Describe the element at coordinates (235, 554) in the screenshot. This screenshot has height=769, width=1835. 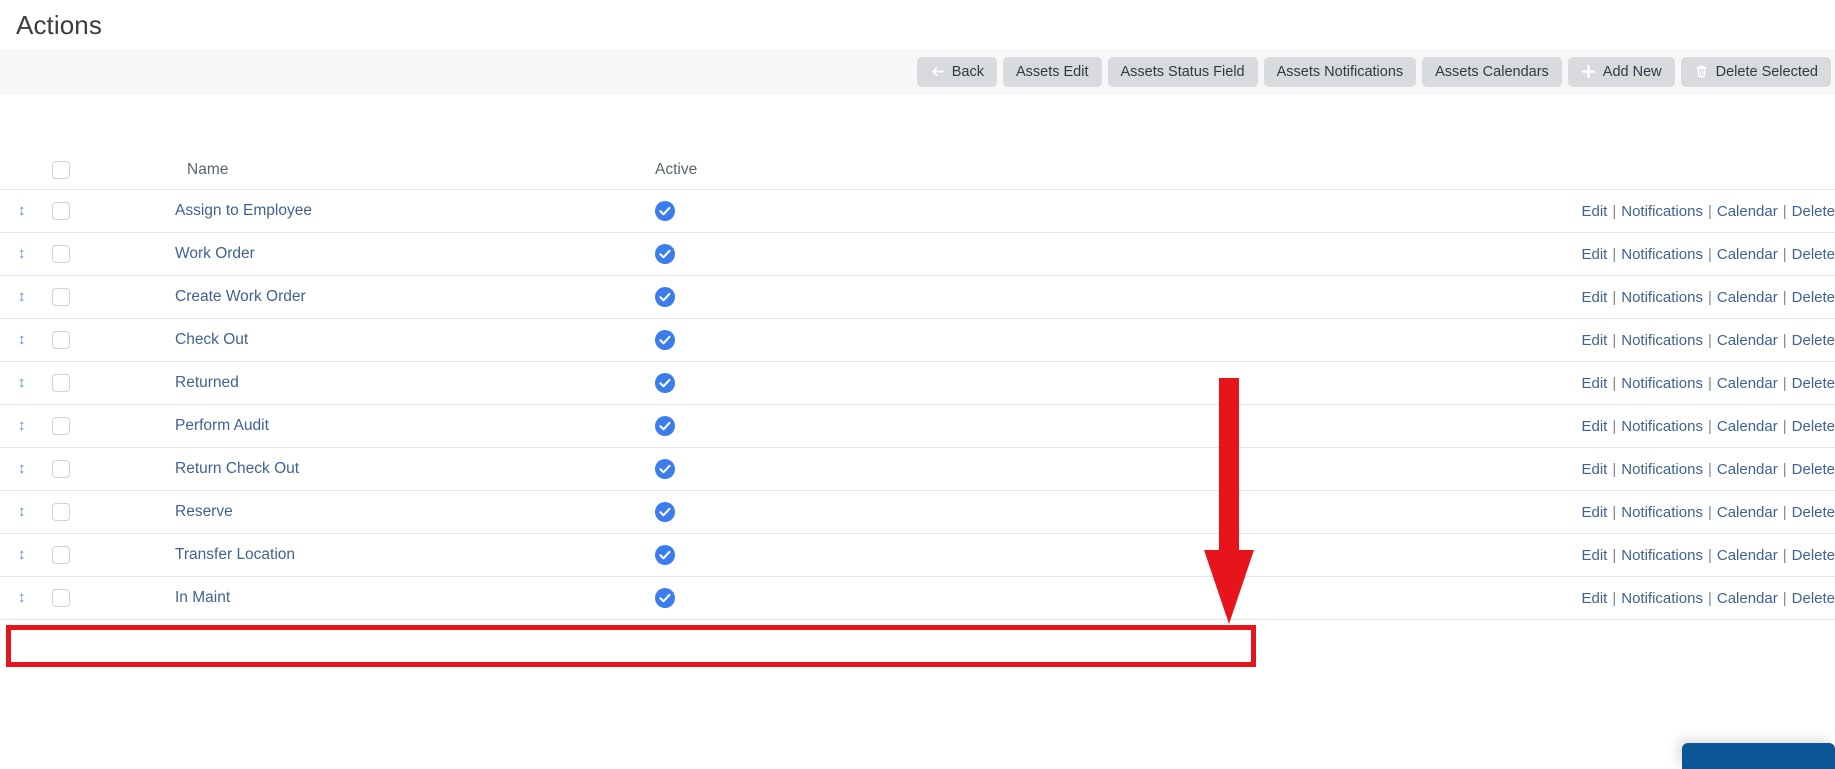
I see `row-name-link: Transfer Location` at that location.